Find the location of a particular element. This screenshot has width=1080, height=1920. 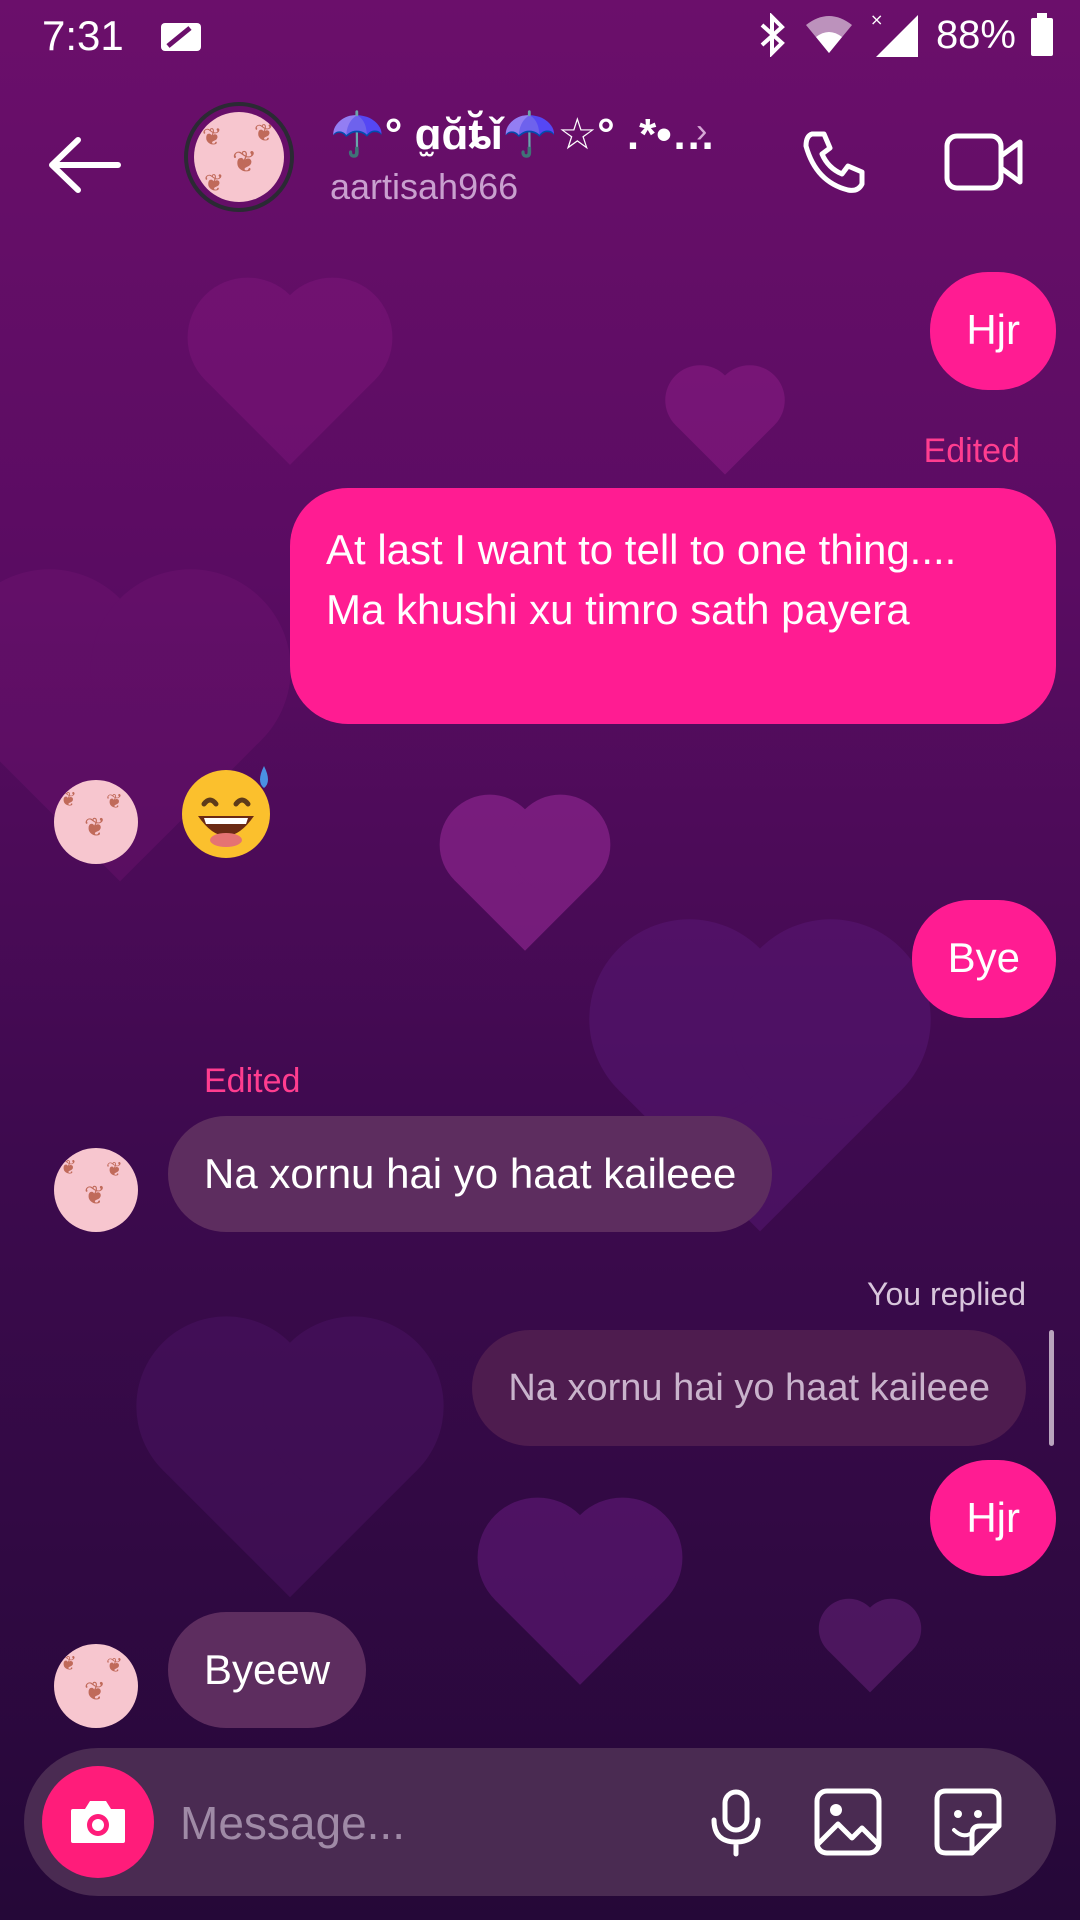

outgoing-message: Bye is located at coordinates (983, 959).